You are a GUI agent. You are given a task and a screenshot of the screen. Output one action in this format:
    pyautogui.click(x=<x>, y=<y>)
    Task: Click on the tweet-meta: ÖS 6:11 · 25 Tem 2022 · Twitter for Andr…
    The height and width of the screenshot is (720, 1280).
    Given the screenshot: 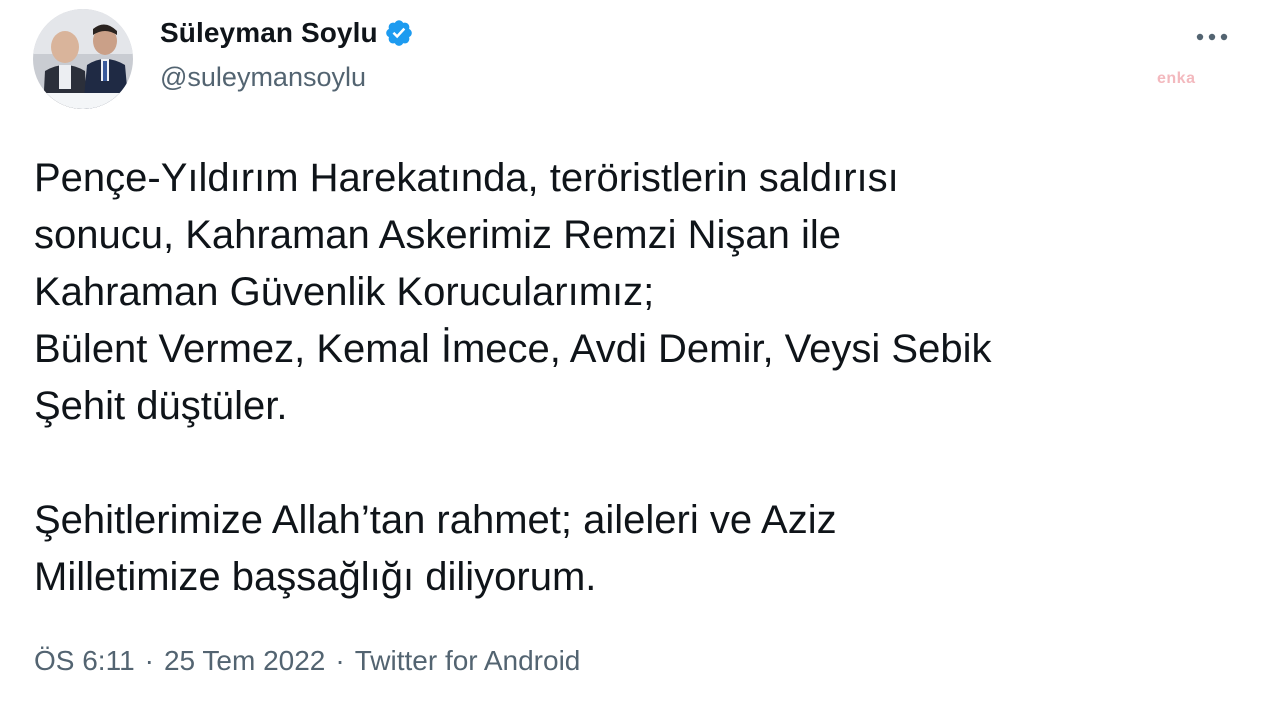 What is the action you would take?
    pyautogui.click(x=307, y=661)
    